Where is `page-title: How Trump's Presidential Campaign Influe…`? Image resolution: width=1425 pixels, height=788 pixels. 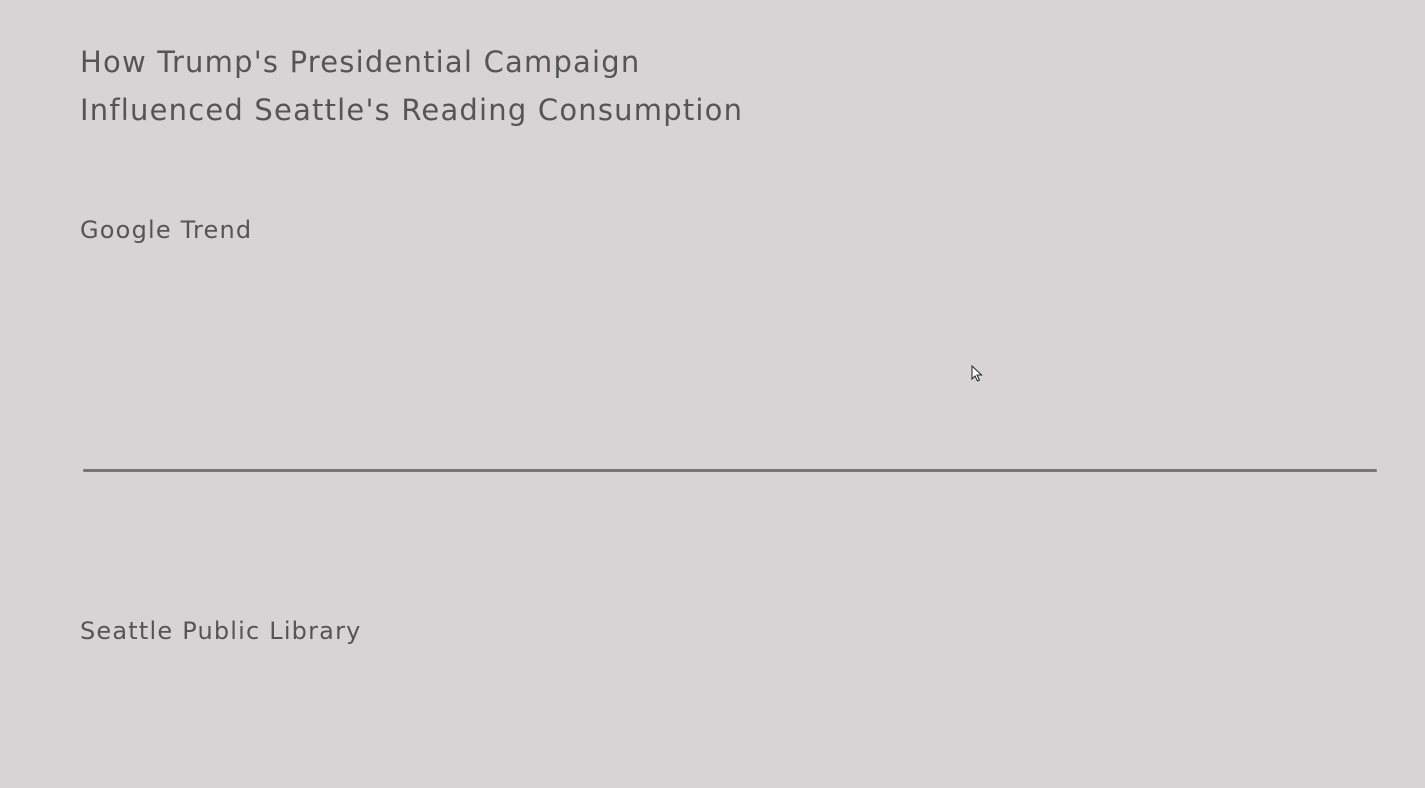 page-title: How Trump's Presidential Campaign Influe… is located at coordinates (440, 86).